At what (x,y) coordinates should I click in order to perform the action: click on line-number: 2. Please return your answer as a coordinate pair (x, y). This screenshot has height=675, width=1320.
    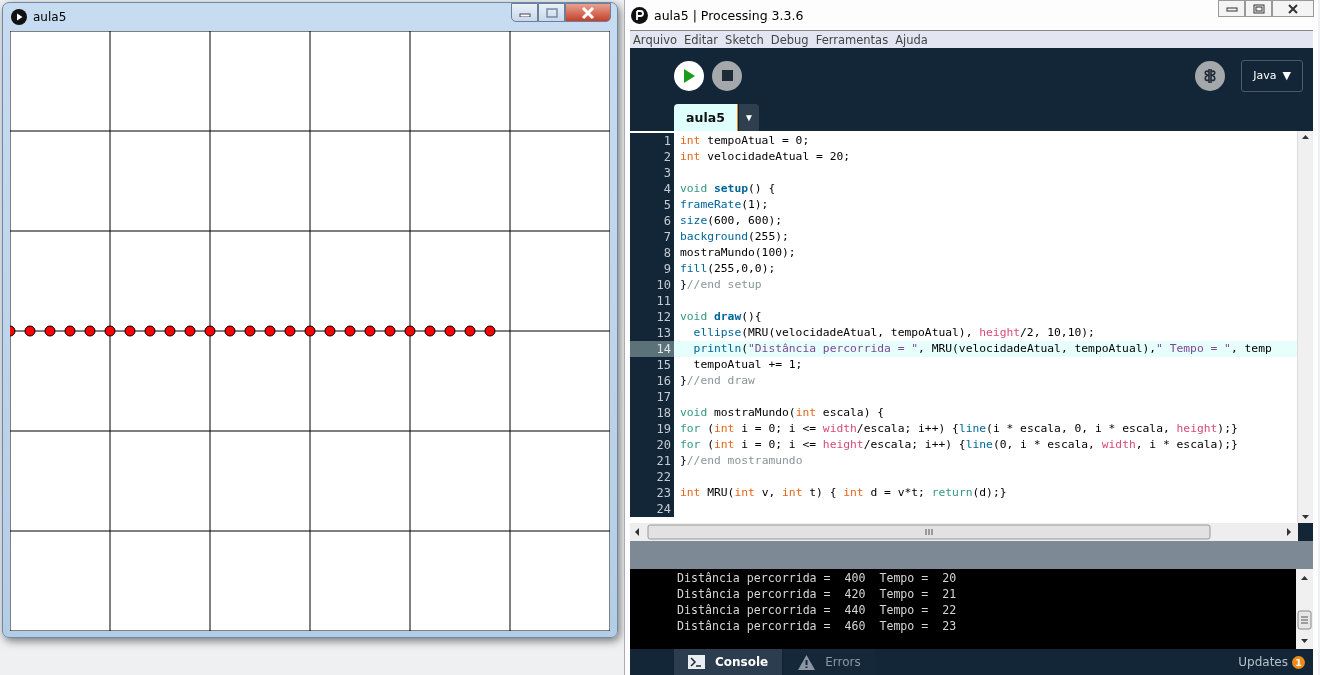
    Looking at the image, I should click on (652, 157).